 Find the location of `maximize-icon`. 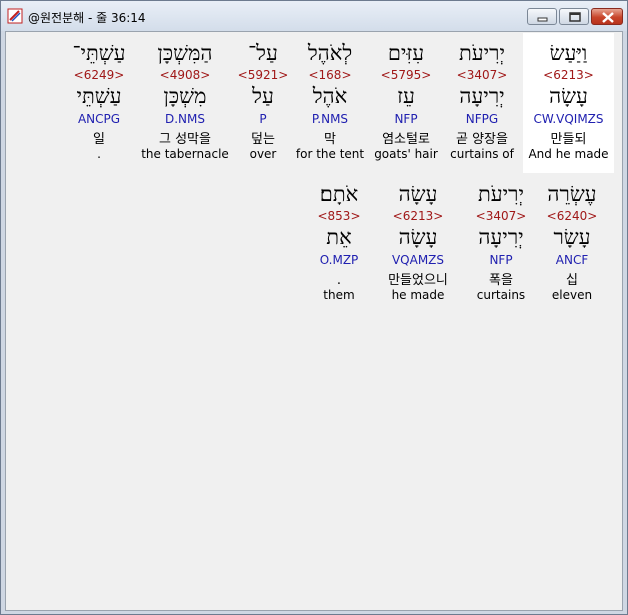

maximize-icon is located at coordinates (575, 17).